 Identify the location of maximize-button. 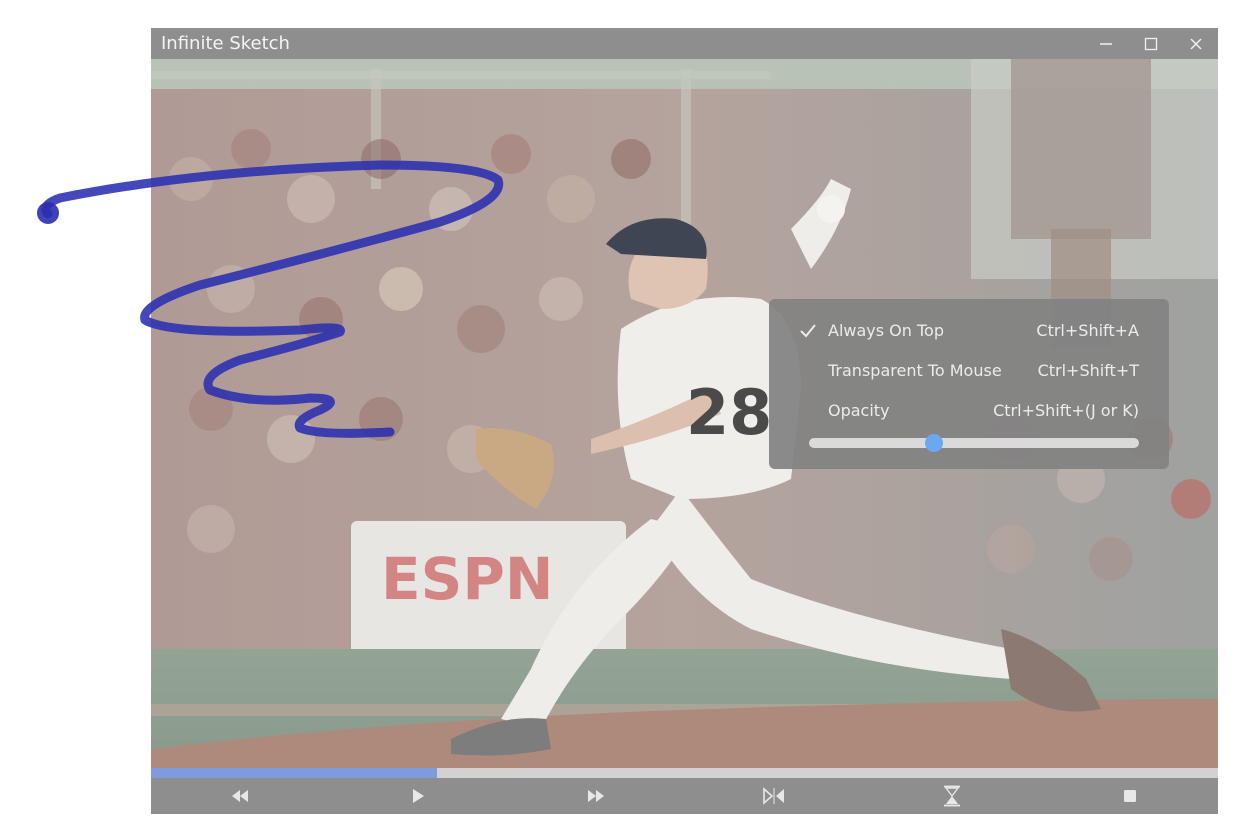
(1151, 43).